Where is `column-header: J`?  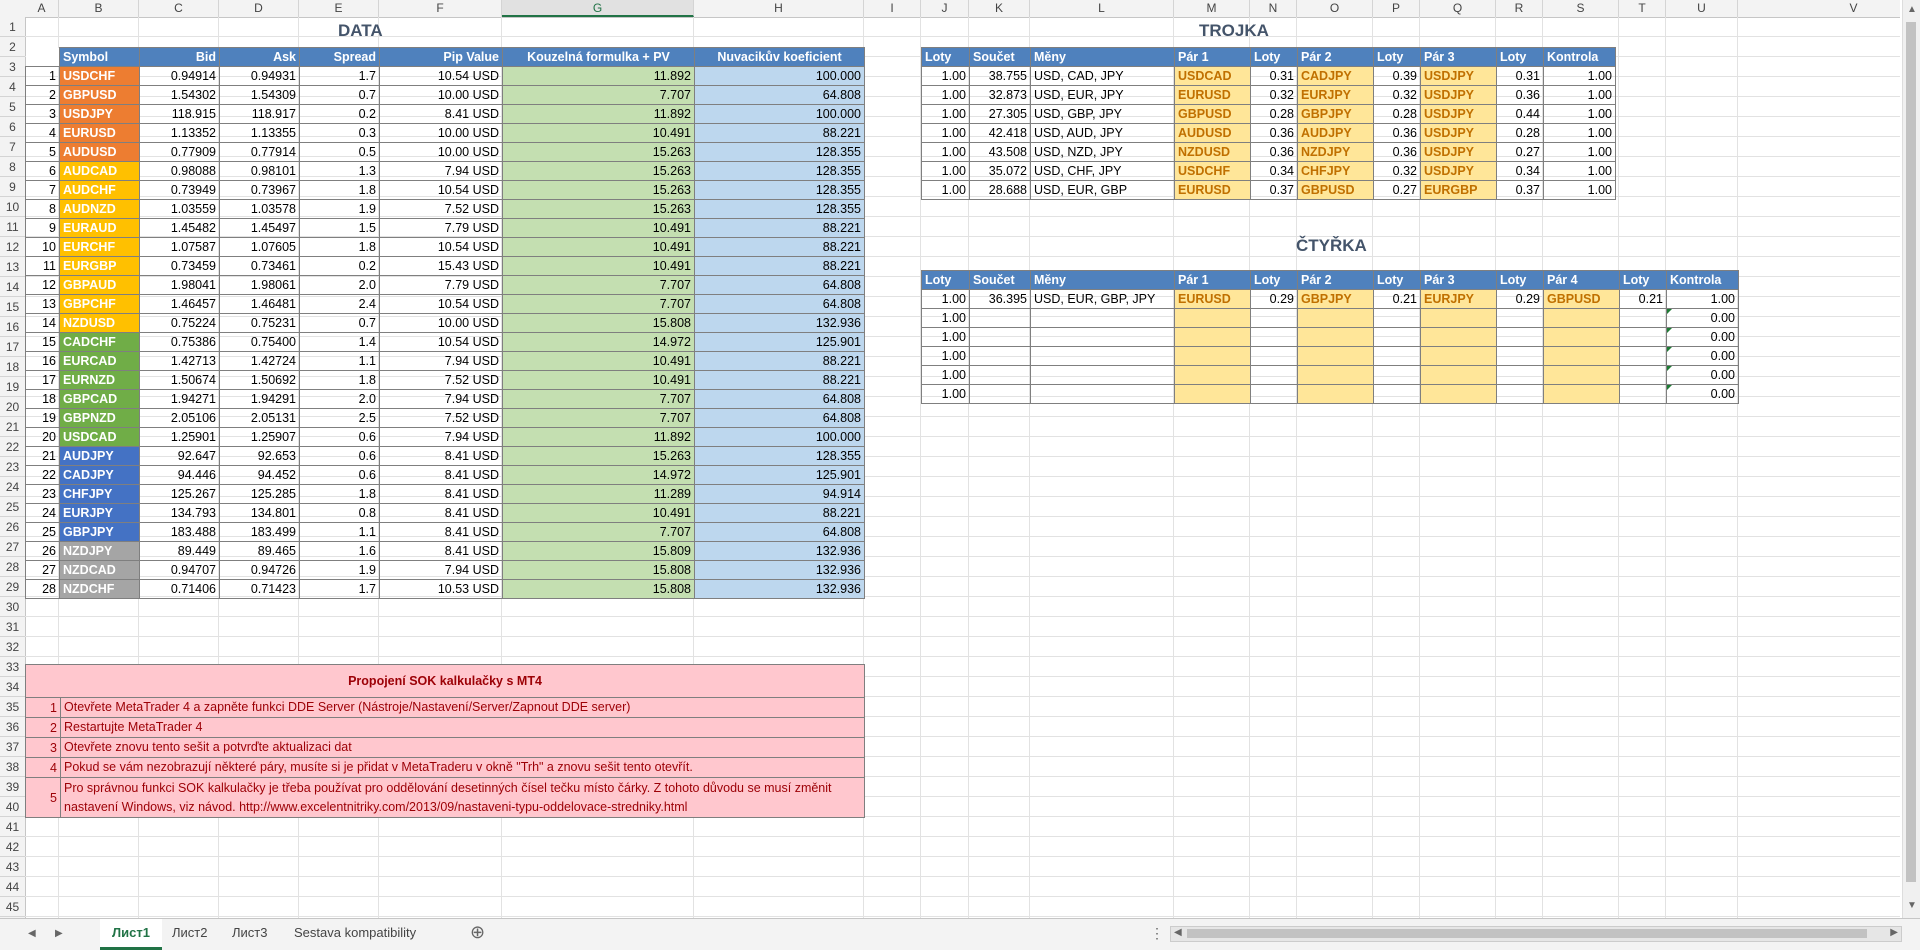 column-header: J is located at coordinates (945, 8).